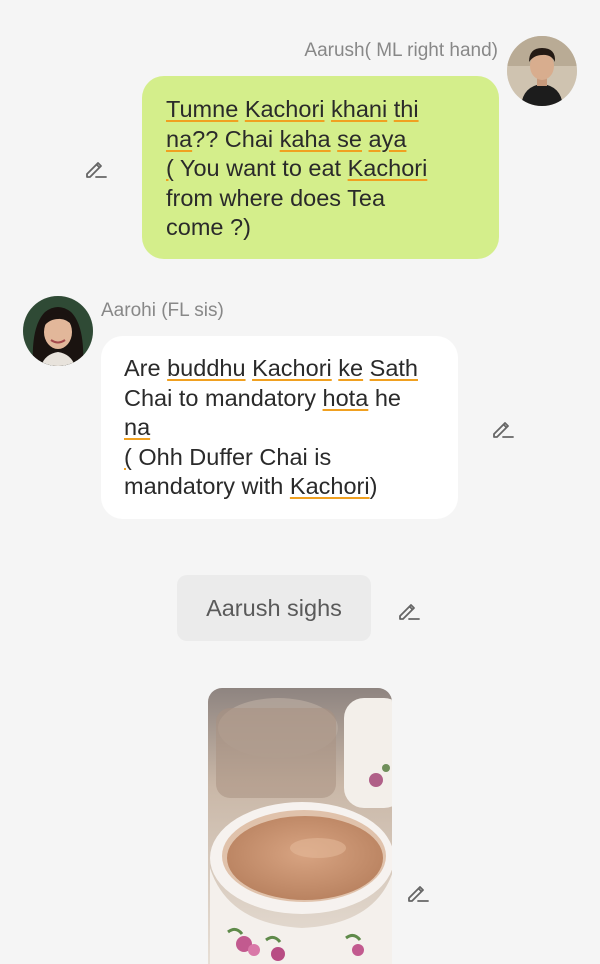  Describe the element at coordinates (276, 197) in the screenshot. I see `message-line-4: from where does Tea` at that location.